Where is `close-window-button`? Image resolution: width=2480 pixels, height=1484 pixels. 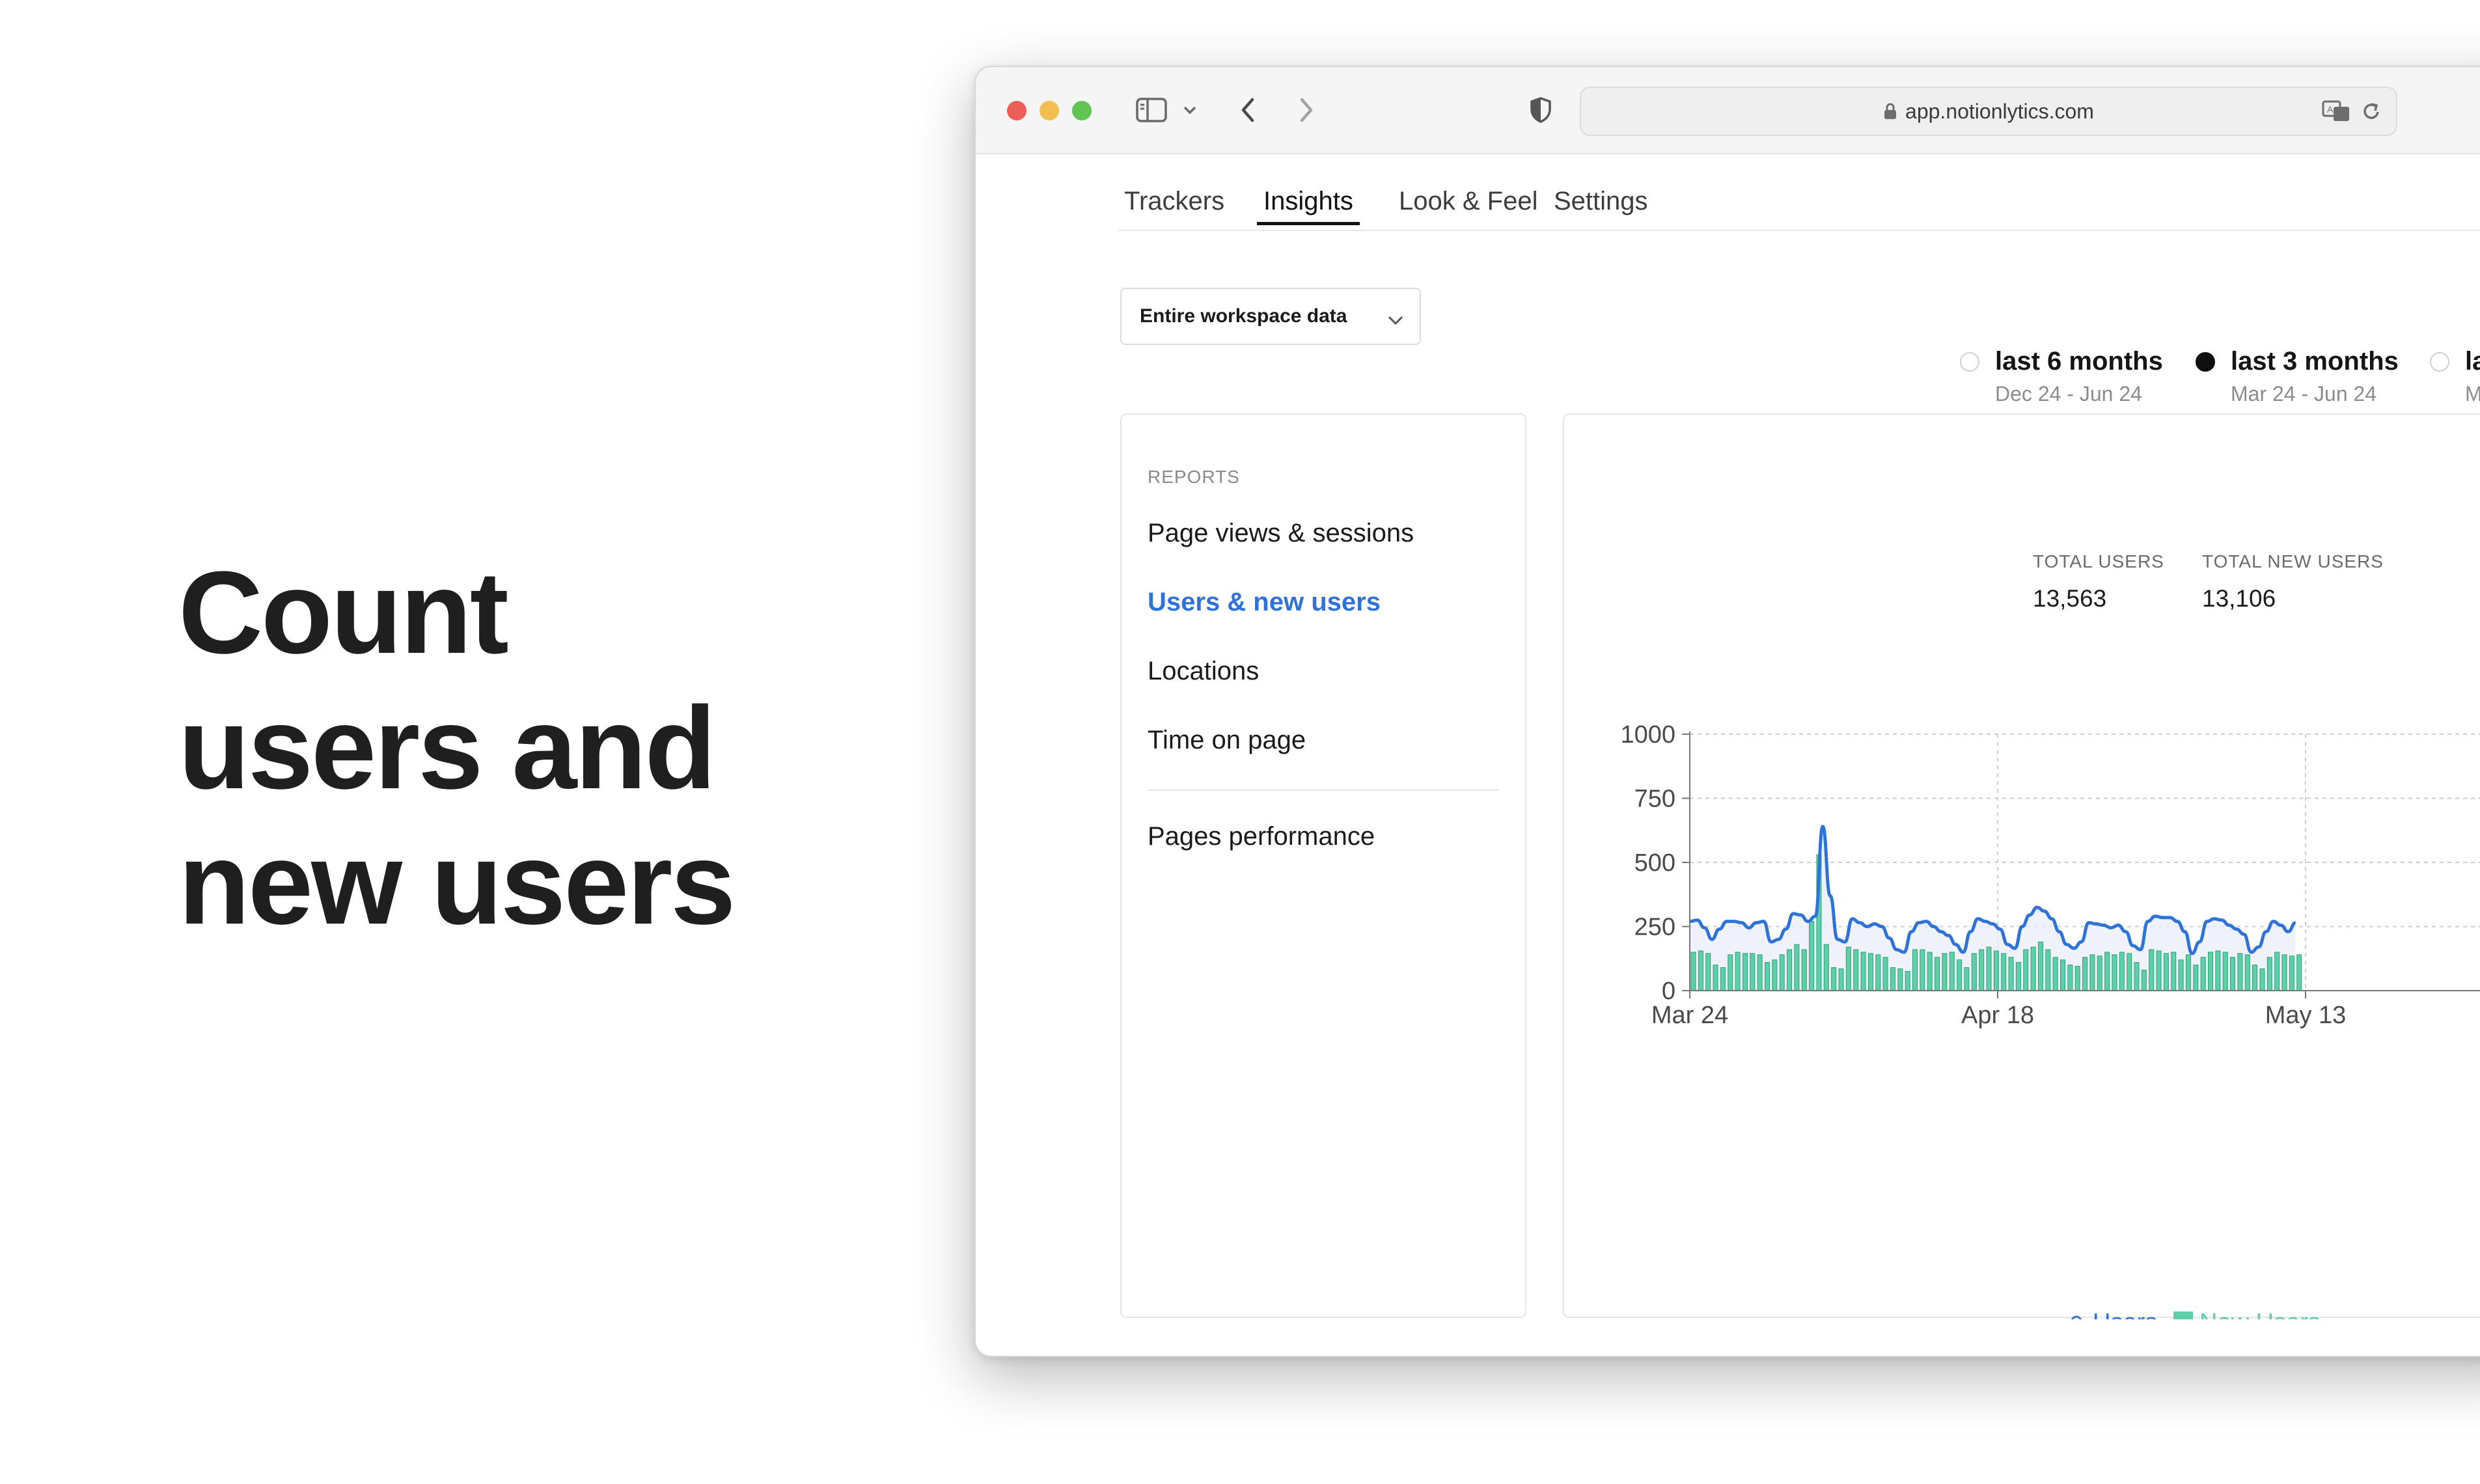
close-window-button is located at coordinates (1016, 110).